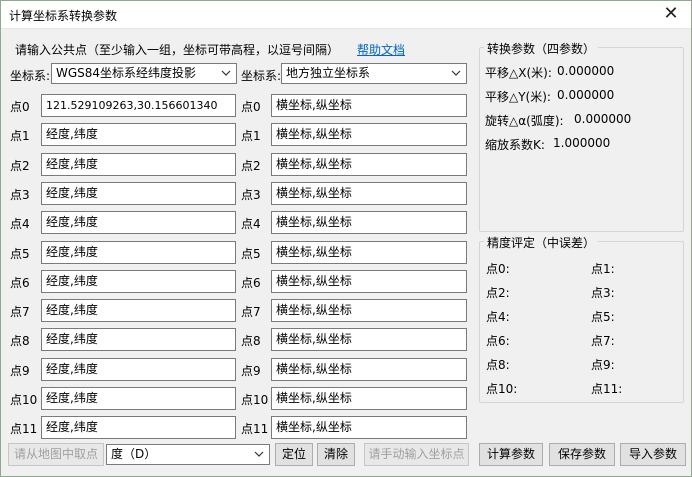 Image resolution: width=692 pixels, height=477 pixels. What do you see at coordinates (586, 95) in the screenshot?
I see `shift-y-value: 0.000000` at bounding box center [586, 95].